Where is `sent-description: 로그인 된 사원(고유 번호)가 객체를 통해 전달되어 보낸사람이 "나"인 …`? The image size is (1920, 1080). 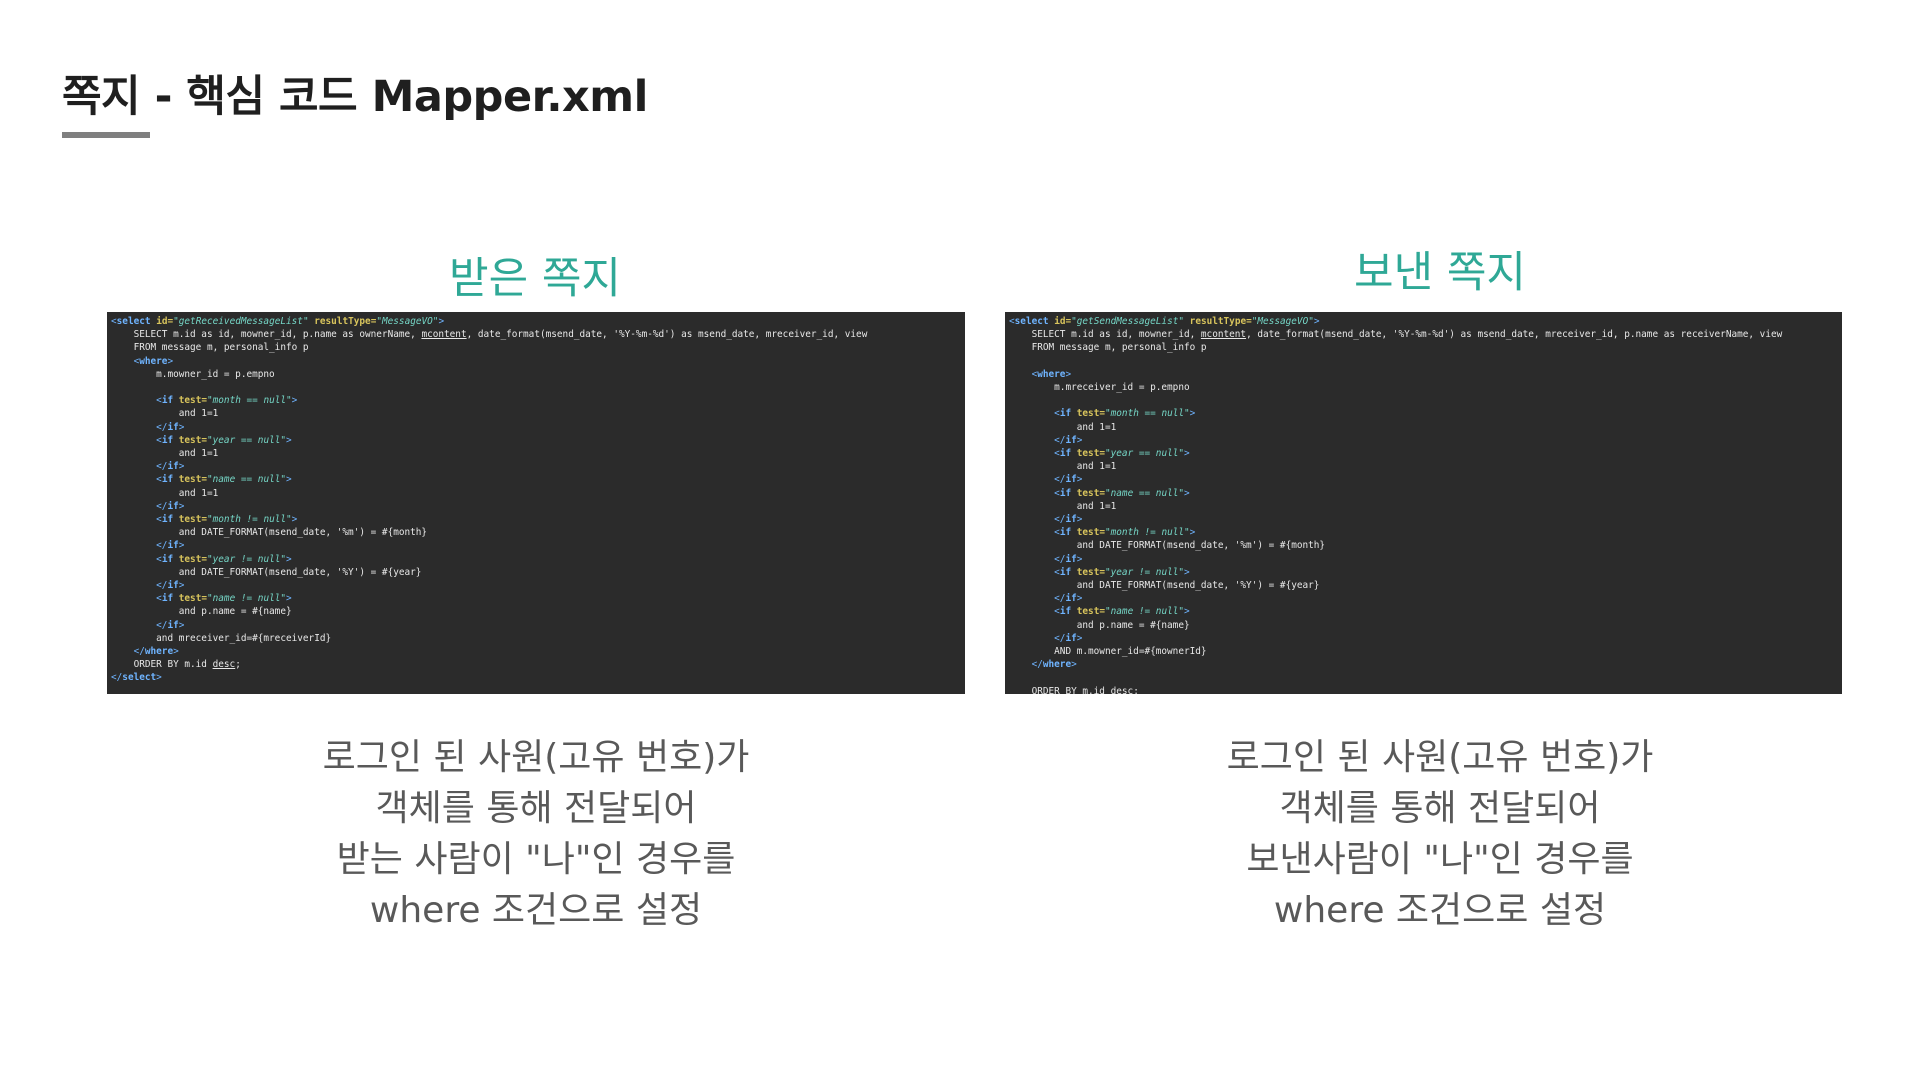 sent-description: 로그인 된 사원(고유 번호)가 객체를 통해 전달되어 보낸사람이 "나"인 … is located at coordinates (1440, 834).